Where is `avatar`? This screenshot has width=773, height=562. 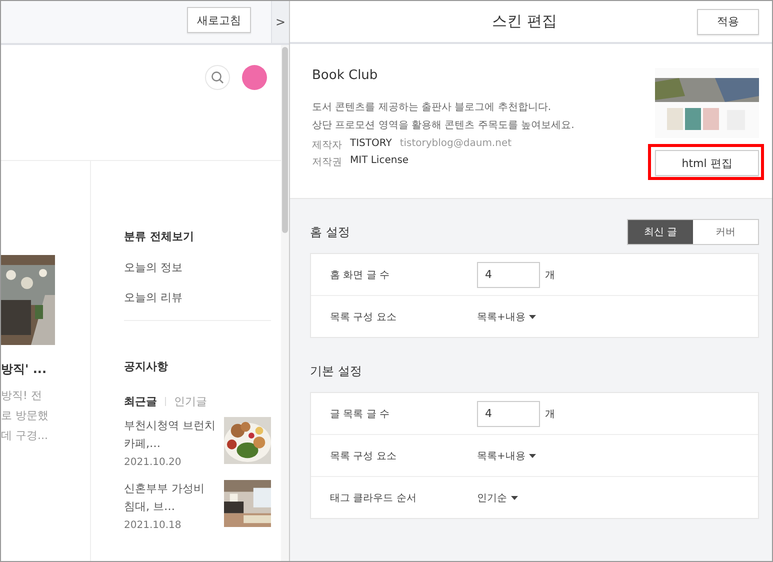 avatar is located at coordinates (254, 77).